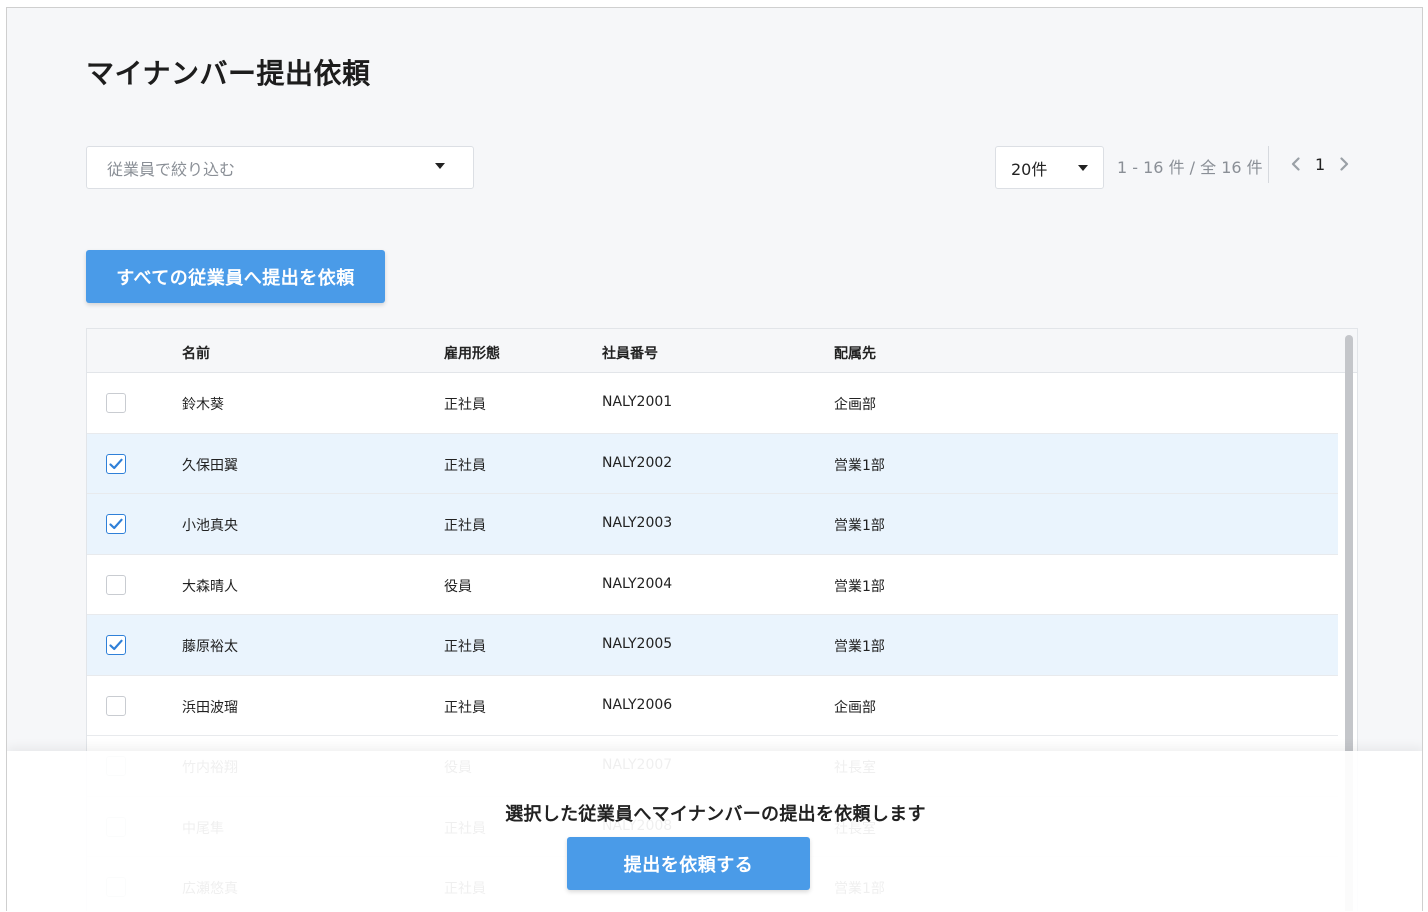  What do you see at coordinates (712, 645) in the screenshot?
I see `table-row: 藤原裕太 正社員 NALY2005 営業1部` at bounding box center [712, 645].